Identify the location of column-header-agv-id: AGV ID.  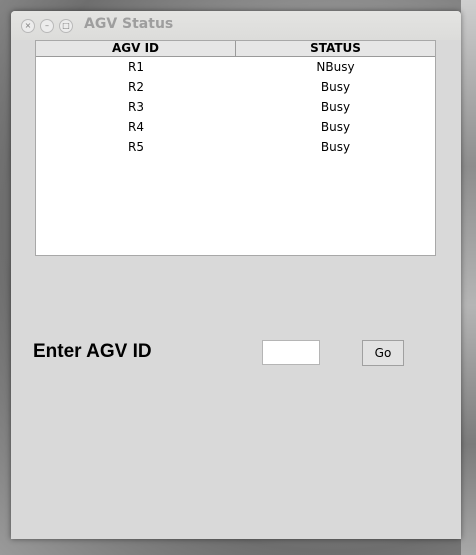
(136, 48).